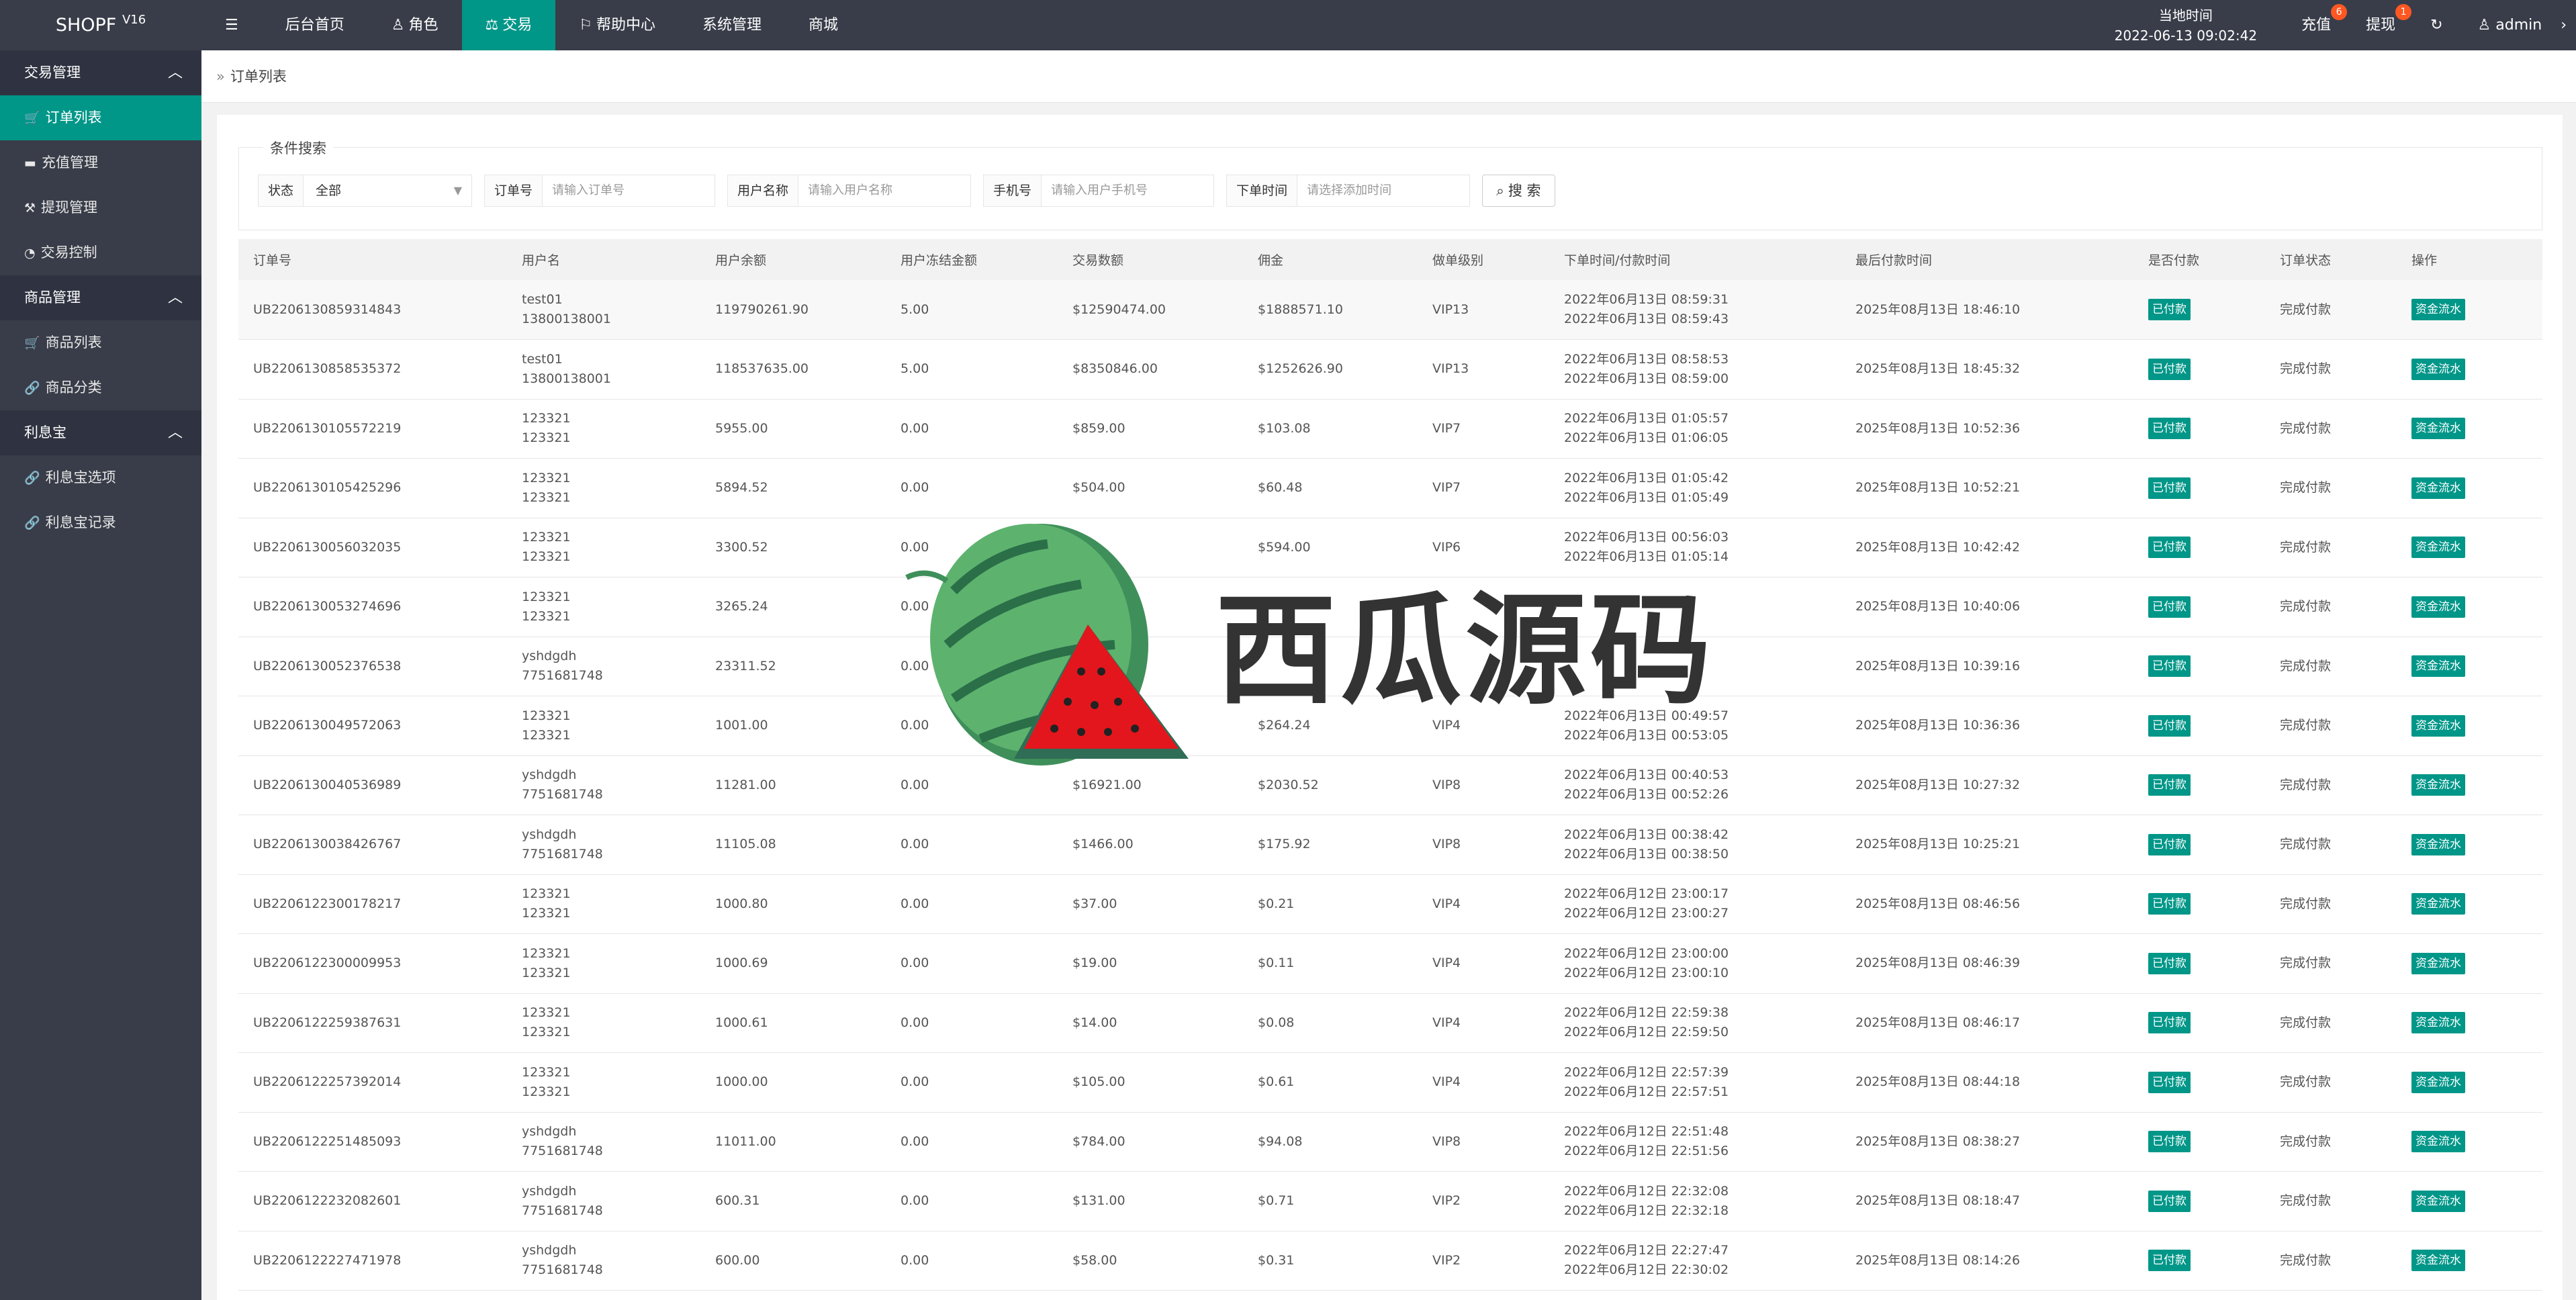 This screenshot has width=2576, height=1300. Describe the element at coordinates (603, 666) in the screenshot. I see `table-cell: yshdgdh 7751681748` at that location.